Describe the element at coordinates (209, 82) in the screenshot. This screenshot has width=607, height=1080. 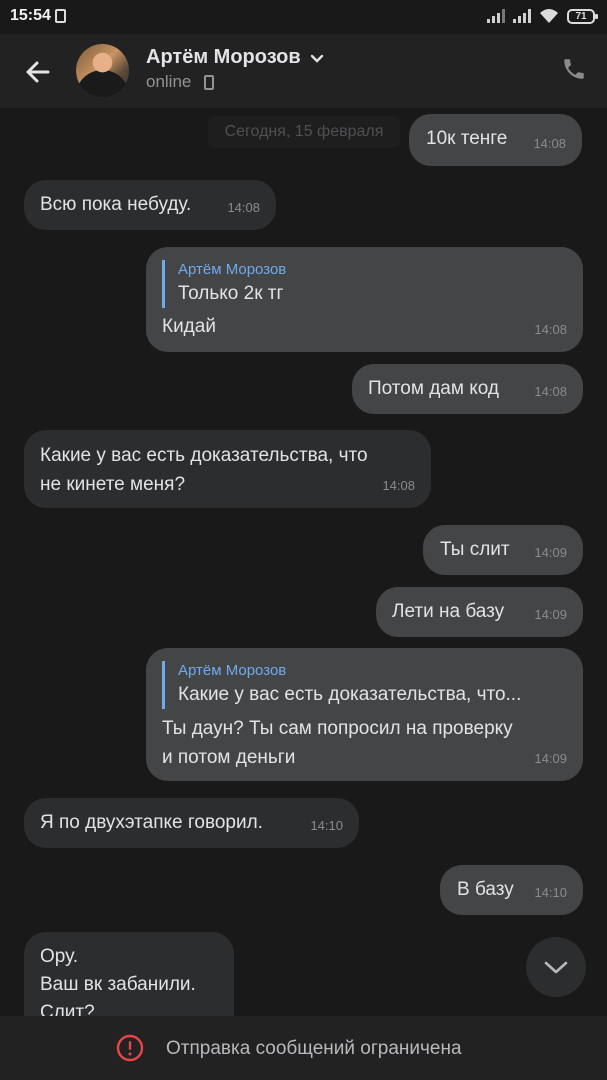
I see `mobile-device-icon` at that location.